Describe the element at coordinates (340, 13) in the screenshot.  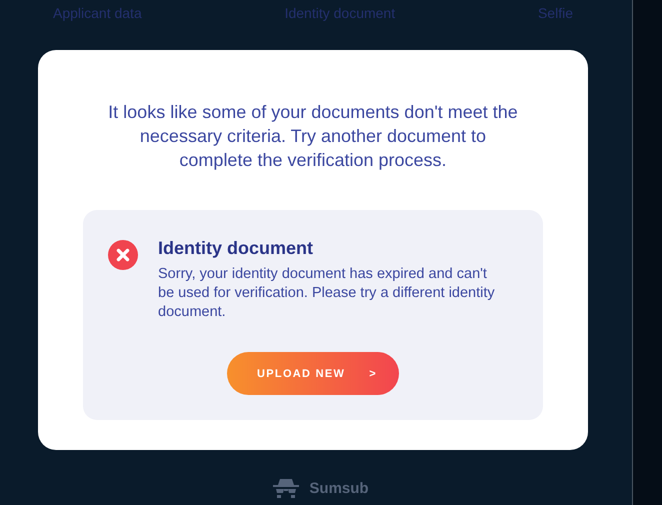
I see `step-label: Identity document` at that location.